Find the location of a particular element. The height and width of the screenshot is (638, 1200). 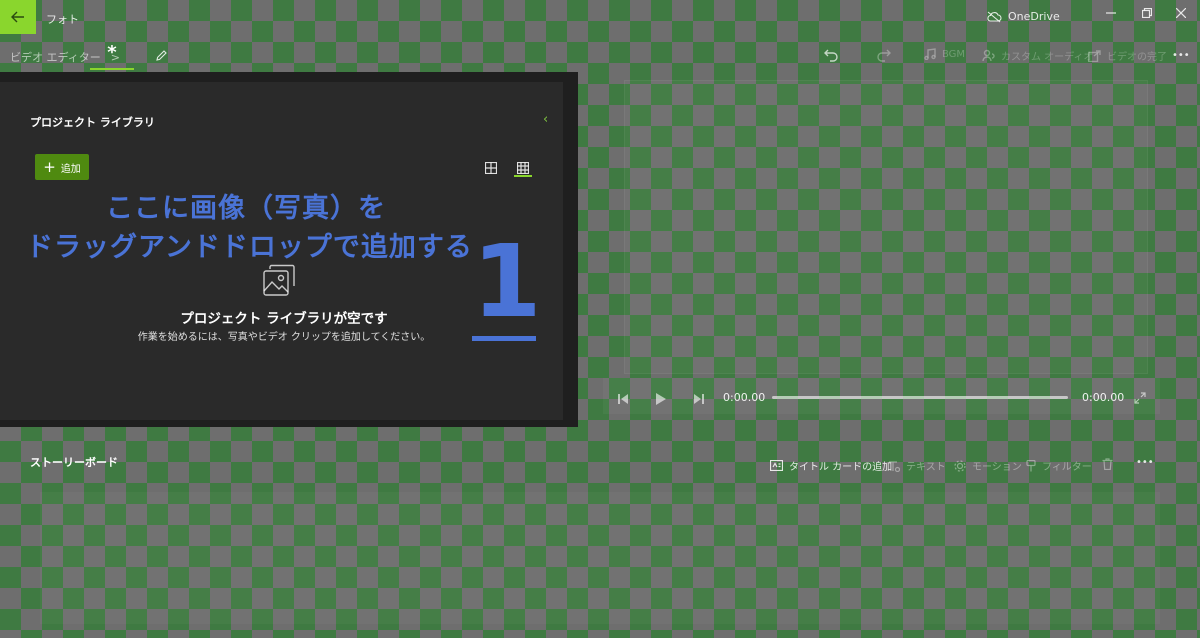

seek-bar is located at coordinates (920, 397).